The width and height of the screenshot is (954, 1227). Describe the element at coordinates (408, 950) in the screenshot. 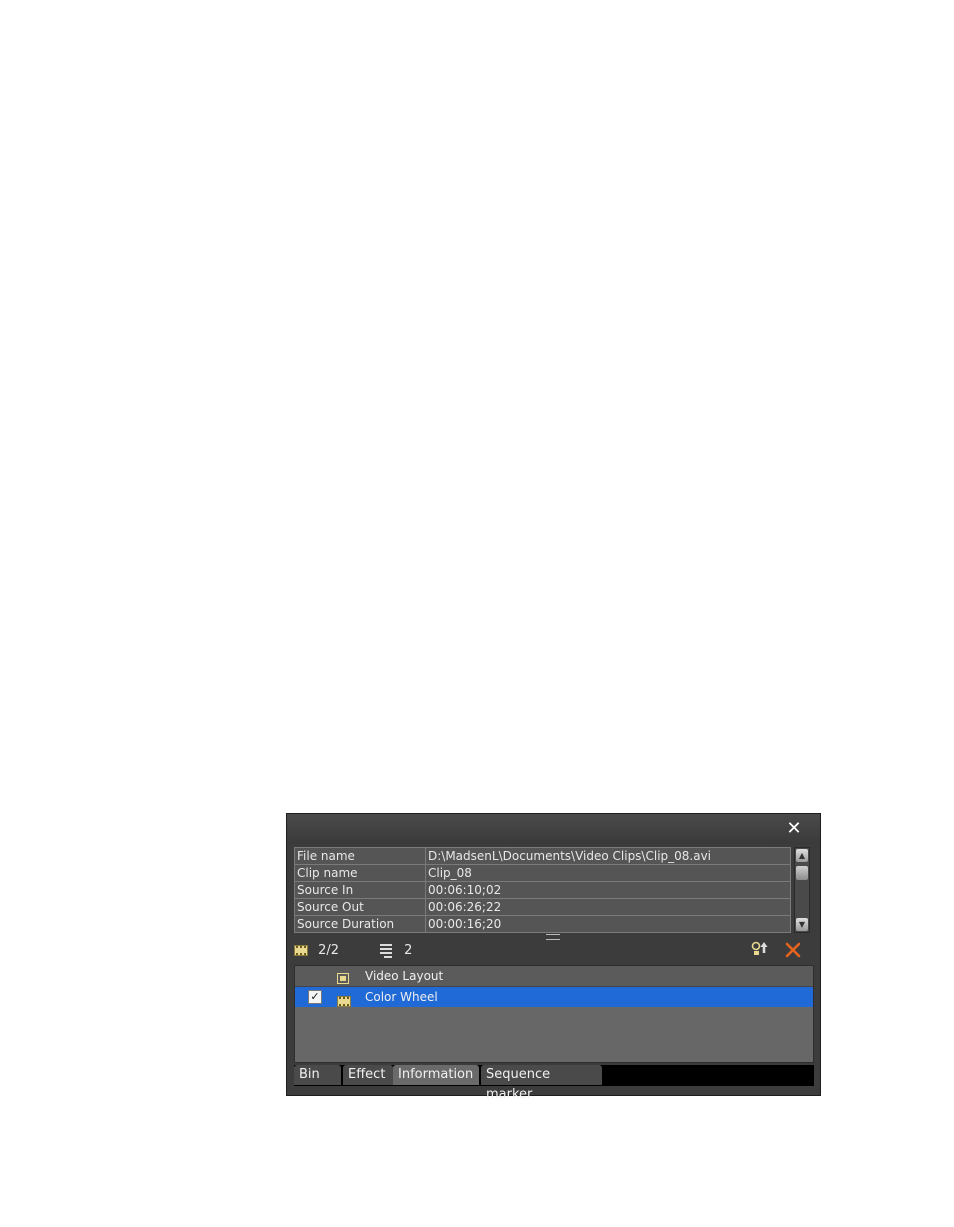

I see `layer-count: 2` at that location.